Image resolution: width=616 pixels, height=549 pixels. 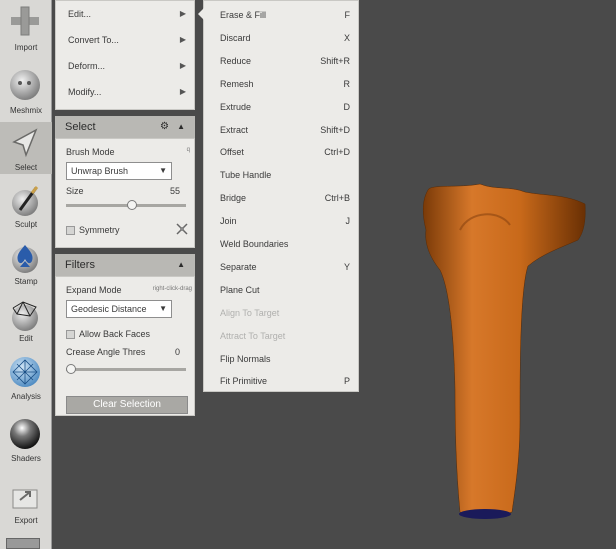 I want to click on edit-tool-button: Edit, so click(x=26, y=324).